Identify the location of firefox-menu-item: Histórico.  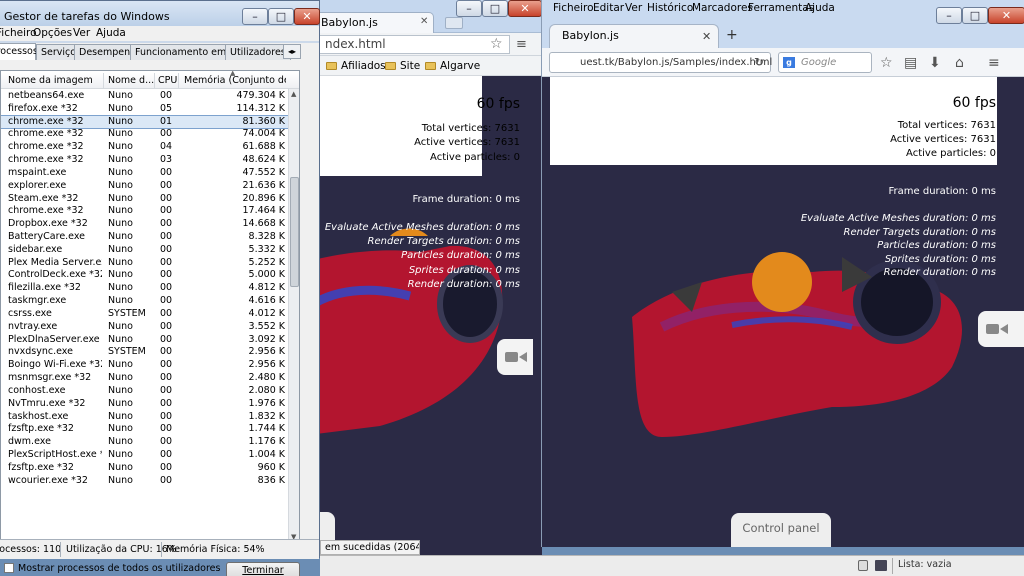
(670, 8).